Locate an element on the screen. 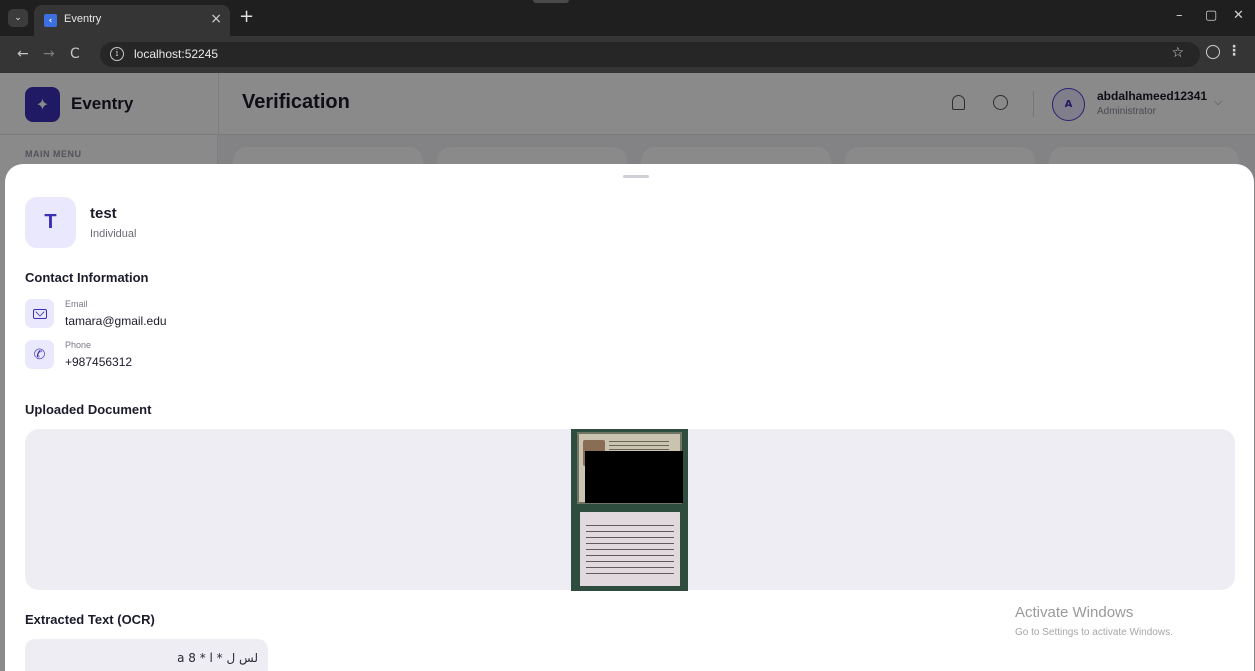 This screenshot has height=671, width=1255. maximize-icon: ▢ is located at coordinates (1211, 15).